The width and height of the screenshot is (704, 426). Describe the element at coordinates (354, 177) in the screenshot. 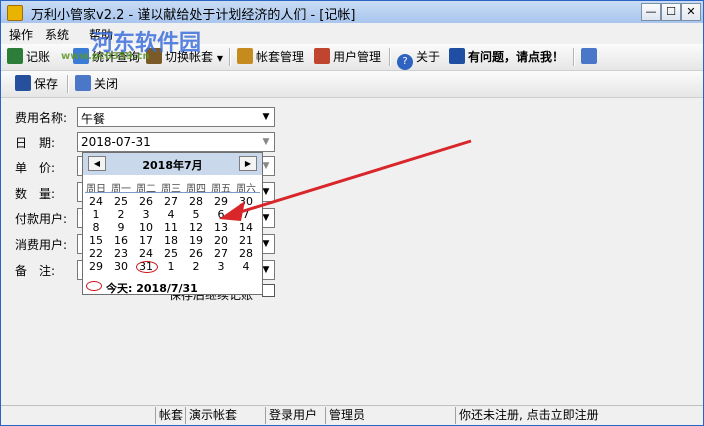

I see `arrow-shaft` at that location.